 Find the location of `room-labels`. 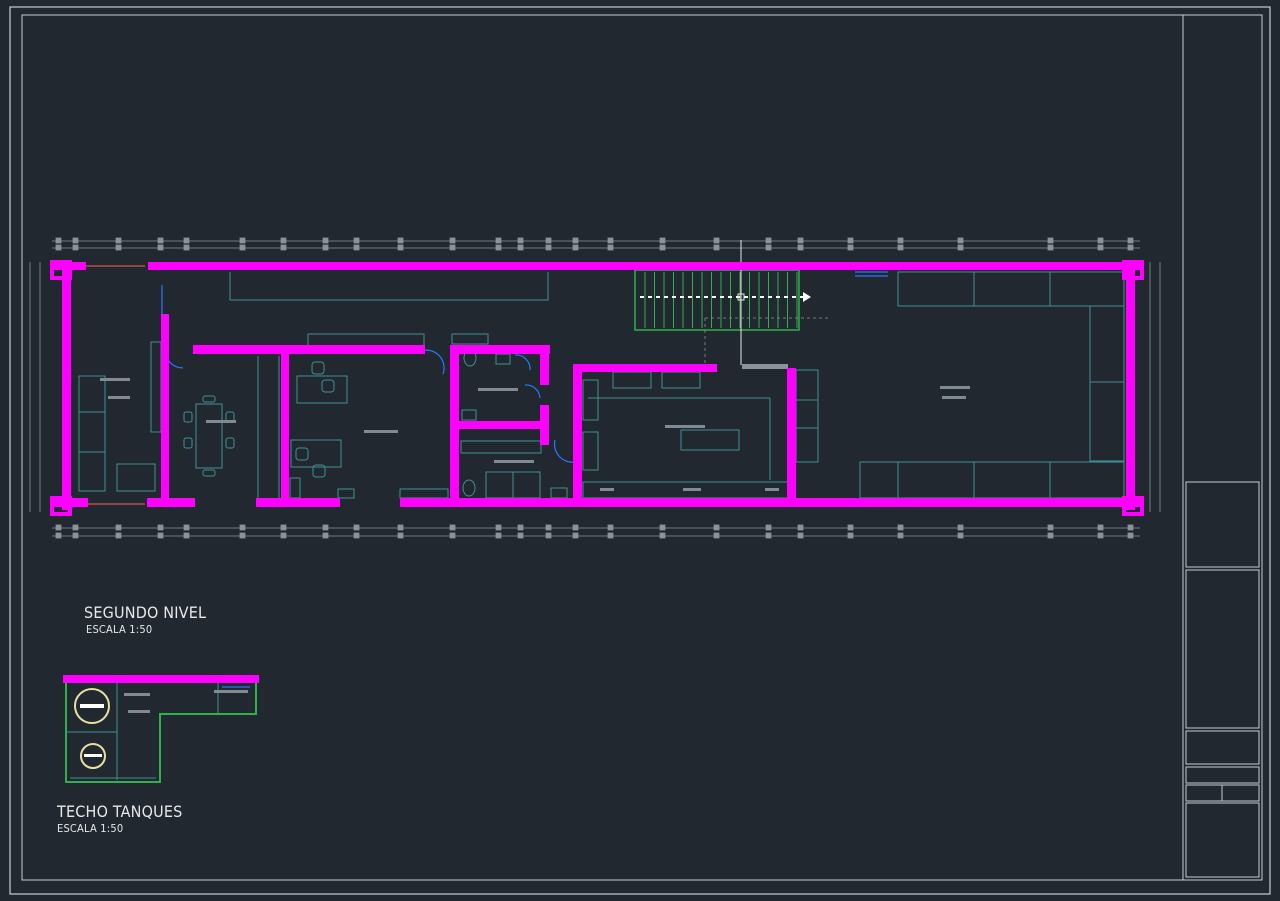

room-labels is located at coordinates (535, 434).